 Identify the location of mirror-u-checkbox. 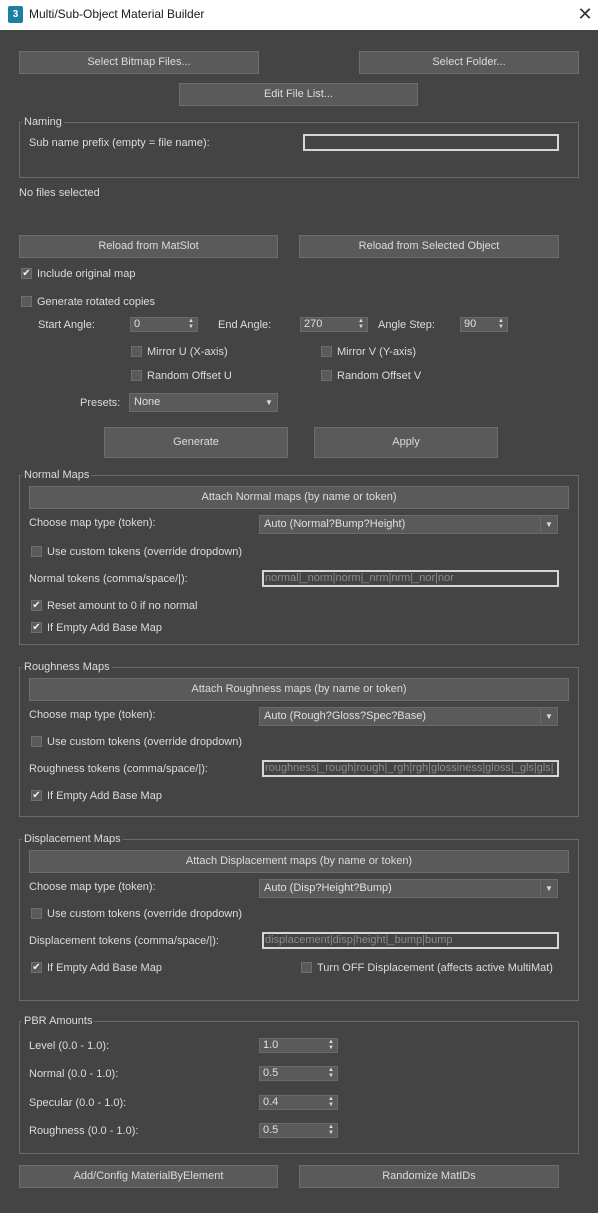
(136, 351).